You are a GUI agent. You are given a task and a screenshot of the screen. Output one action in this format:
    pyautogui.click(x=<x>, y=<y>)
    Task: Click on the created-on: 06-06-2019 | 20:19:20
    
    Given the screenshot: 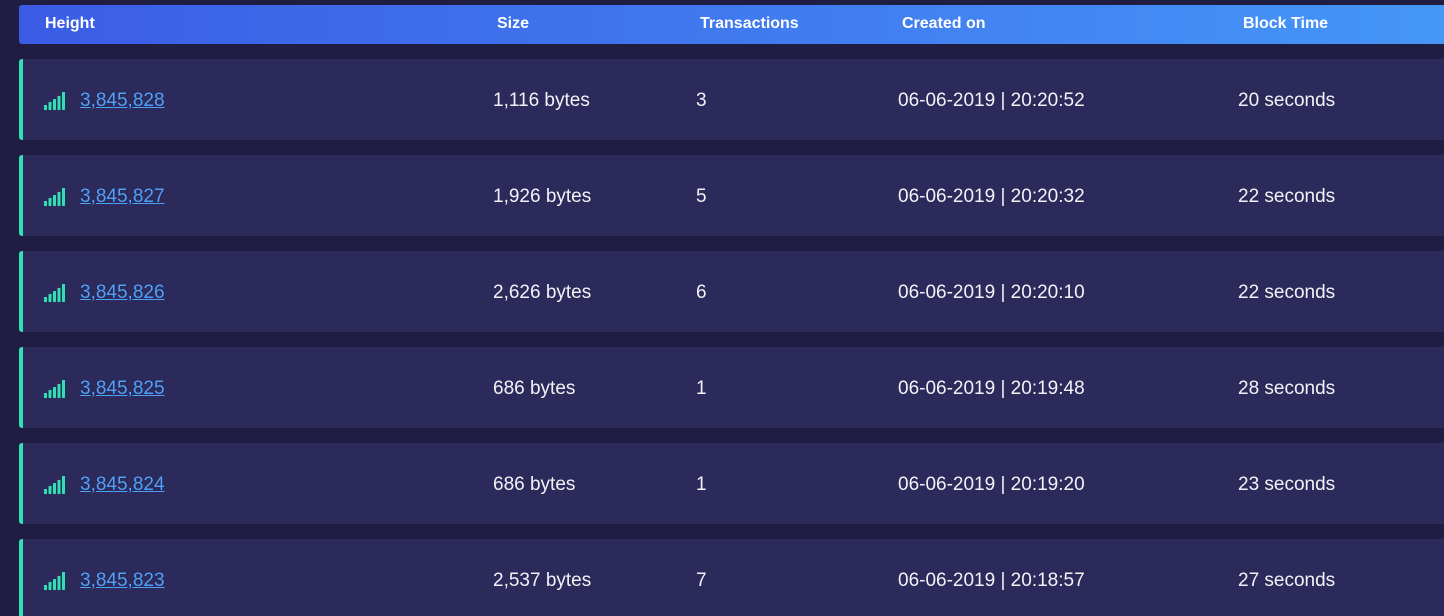 What is the action you would take?
    pyautogui.click(x=991, y=484)
    